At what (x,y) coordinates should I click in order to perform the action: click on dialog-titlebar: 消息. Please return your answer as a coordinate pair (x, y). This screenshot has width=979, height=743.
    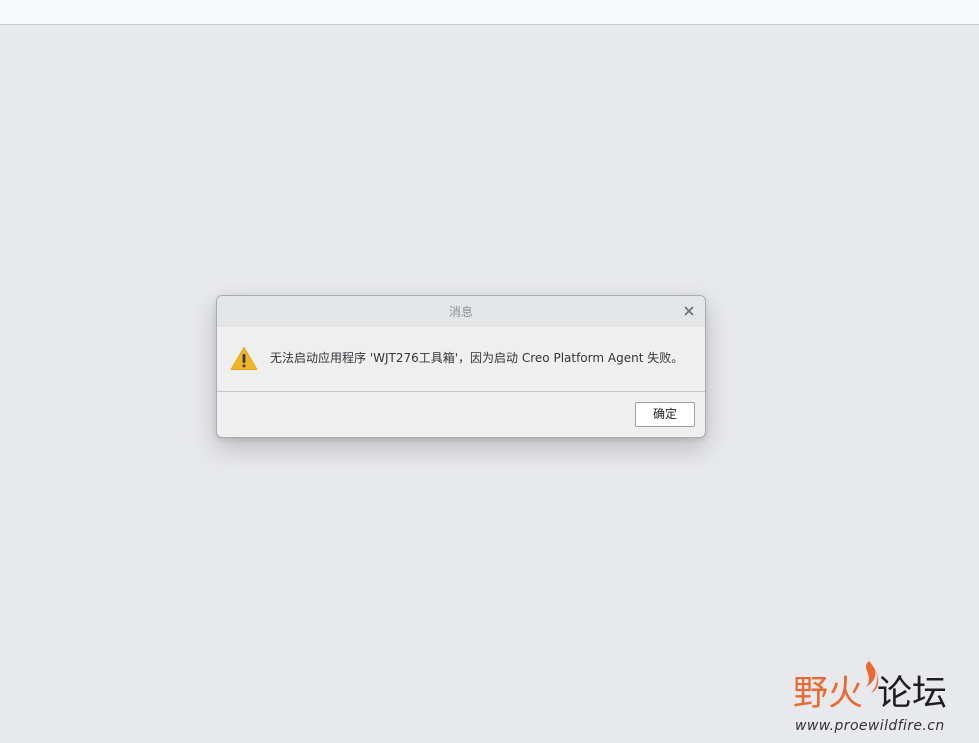
    Looking at the image, I should click on (461, 311).